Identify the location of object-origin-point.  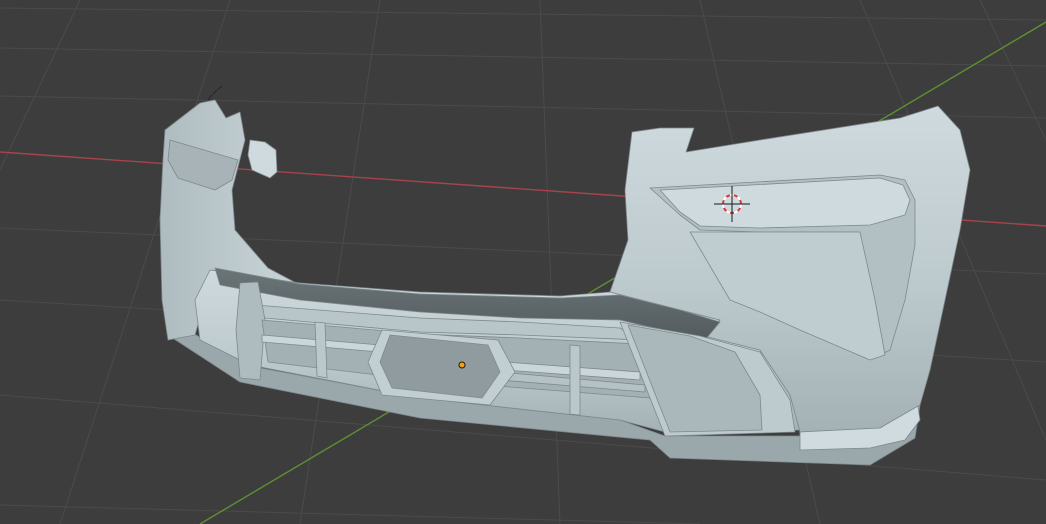
(462, 365).